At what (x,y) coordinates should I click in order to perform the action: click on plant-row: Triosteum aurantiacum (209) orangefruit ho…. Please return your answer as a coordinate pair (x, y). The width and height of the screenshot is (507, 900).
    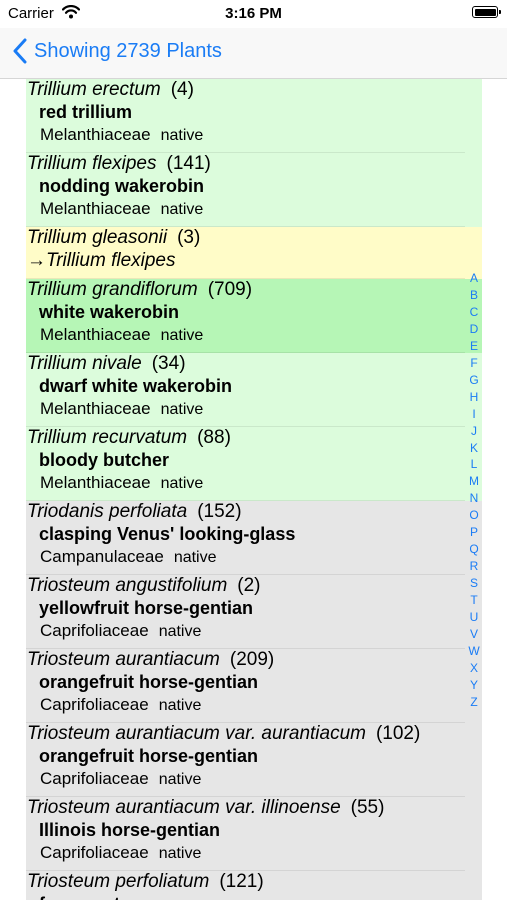
    Looking at the image, I should click on (254, 686).